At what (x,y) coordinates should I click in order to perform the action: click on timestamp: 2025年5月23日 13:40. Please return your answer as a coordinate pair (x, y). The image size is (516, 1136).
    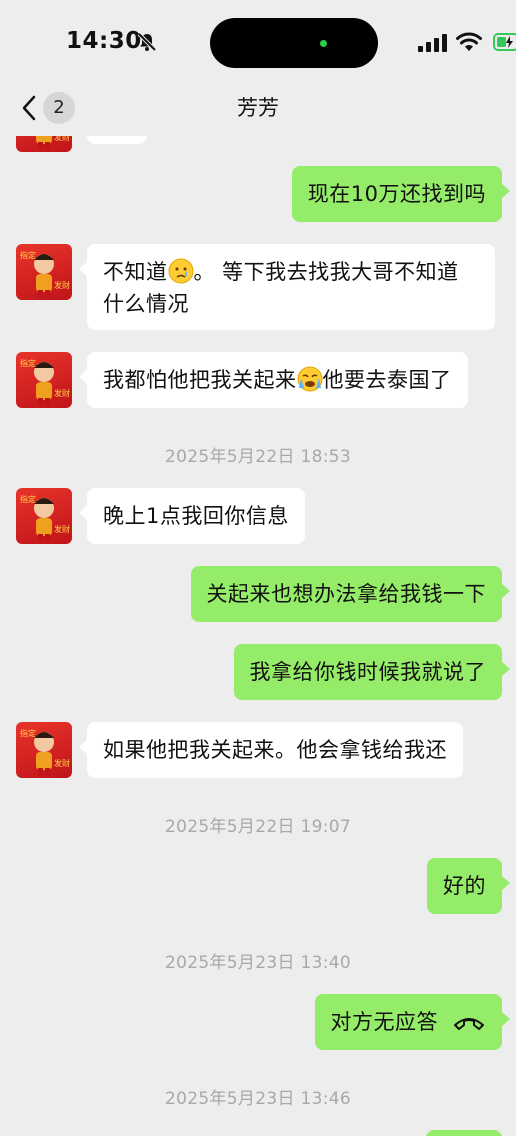
    Looking at the image, I should click on (258, 963).